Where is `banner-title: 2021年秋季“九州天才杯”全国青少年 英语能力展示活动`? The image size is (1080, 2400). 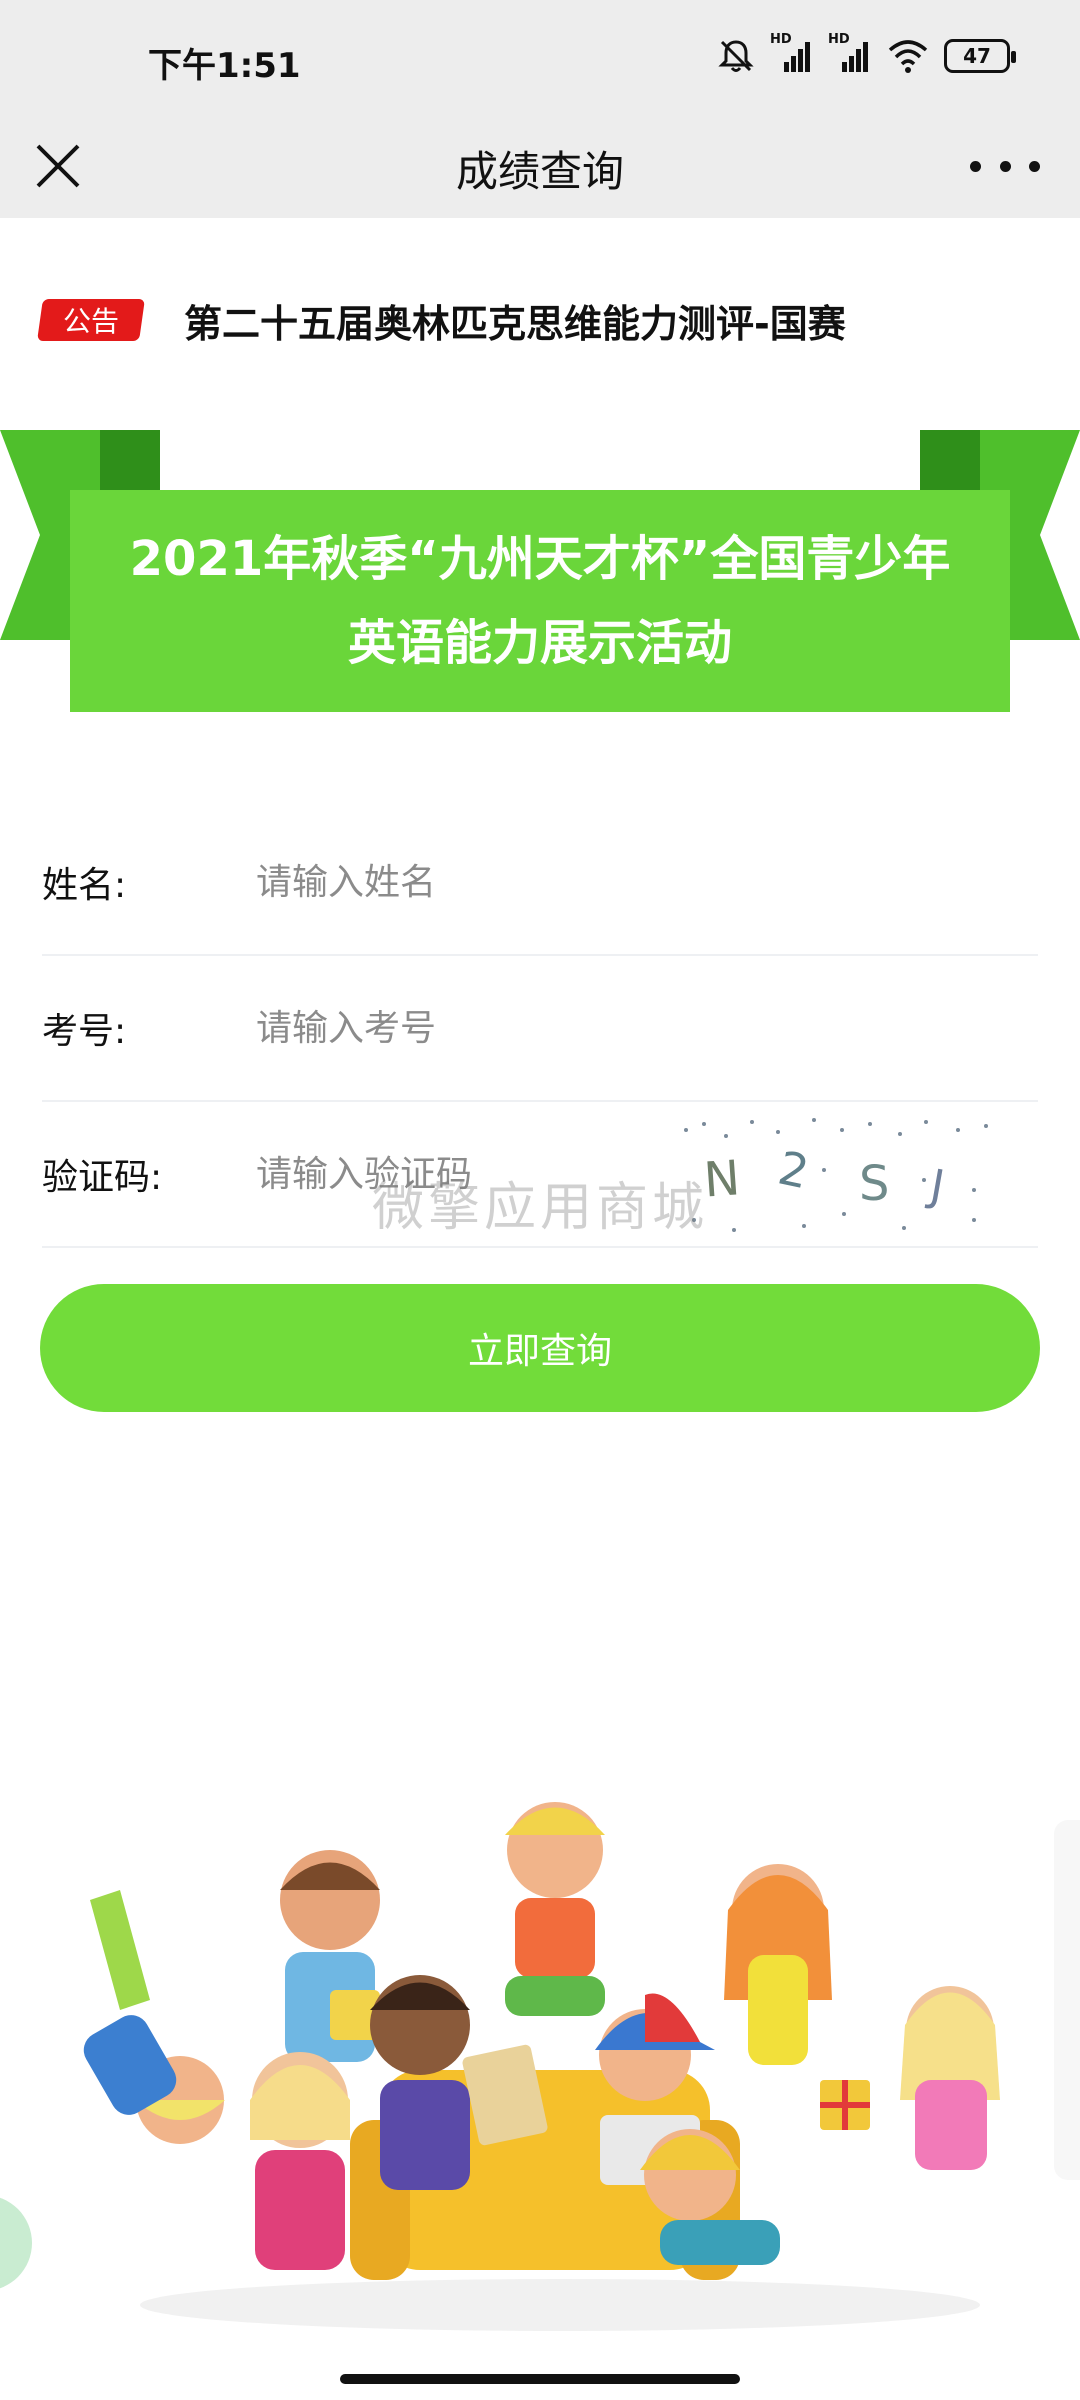
banner-title: 2021年秋季“九州天才杯”全国青少年 英语能力展示活动 is located at coordinates (540, 601).